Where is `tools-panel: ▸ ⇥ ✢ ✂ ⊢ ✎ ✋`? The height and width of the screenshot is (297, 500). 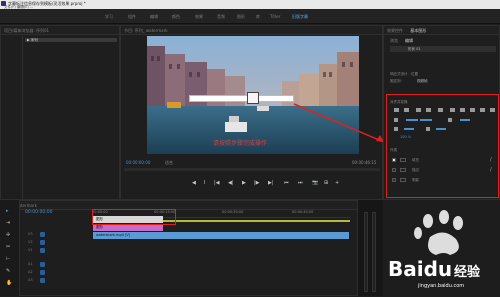 tools-panel: ▸ ⇥ ✢ ✂ ⊢ ✎ ✋ is located at coordinates (10, 248).